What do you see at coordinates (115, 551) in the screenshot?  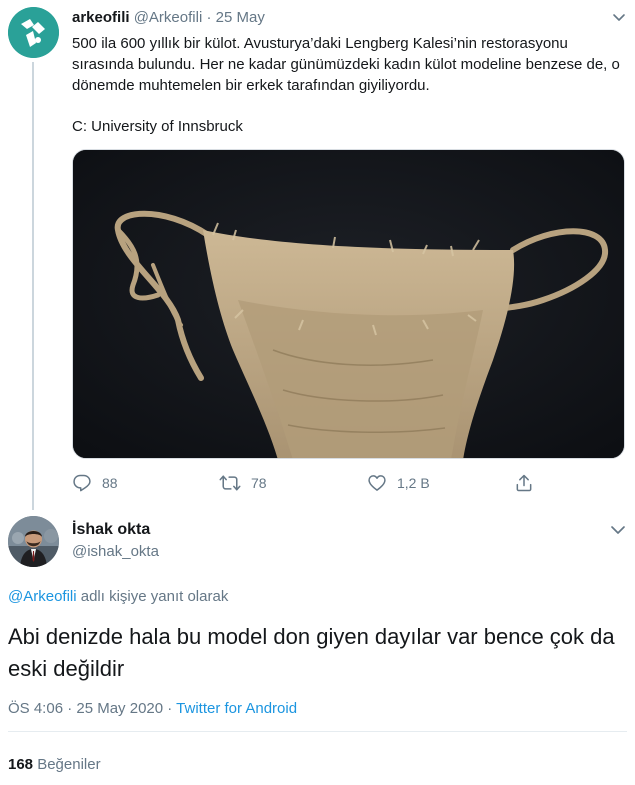 I see `reply-handle: @ishak_okta` at bounding box center [115, 551].